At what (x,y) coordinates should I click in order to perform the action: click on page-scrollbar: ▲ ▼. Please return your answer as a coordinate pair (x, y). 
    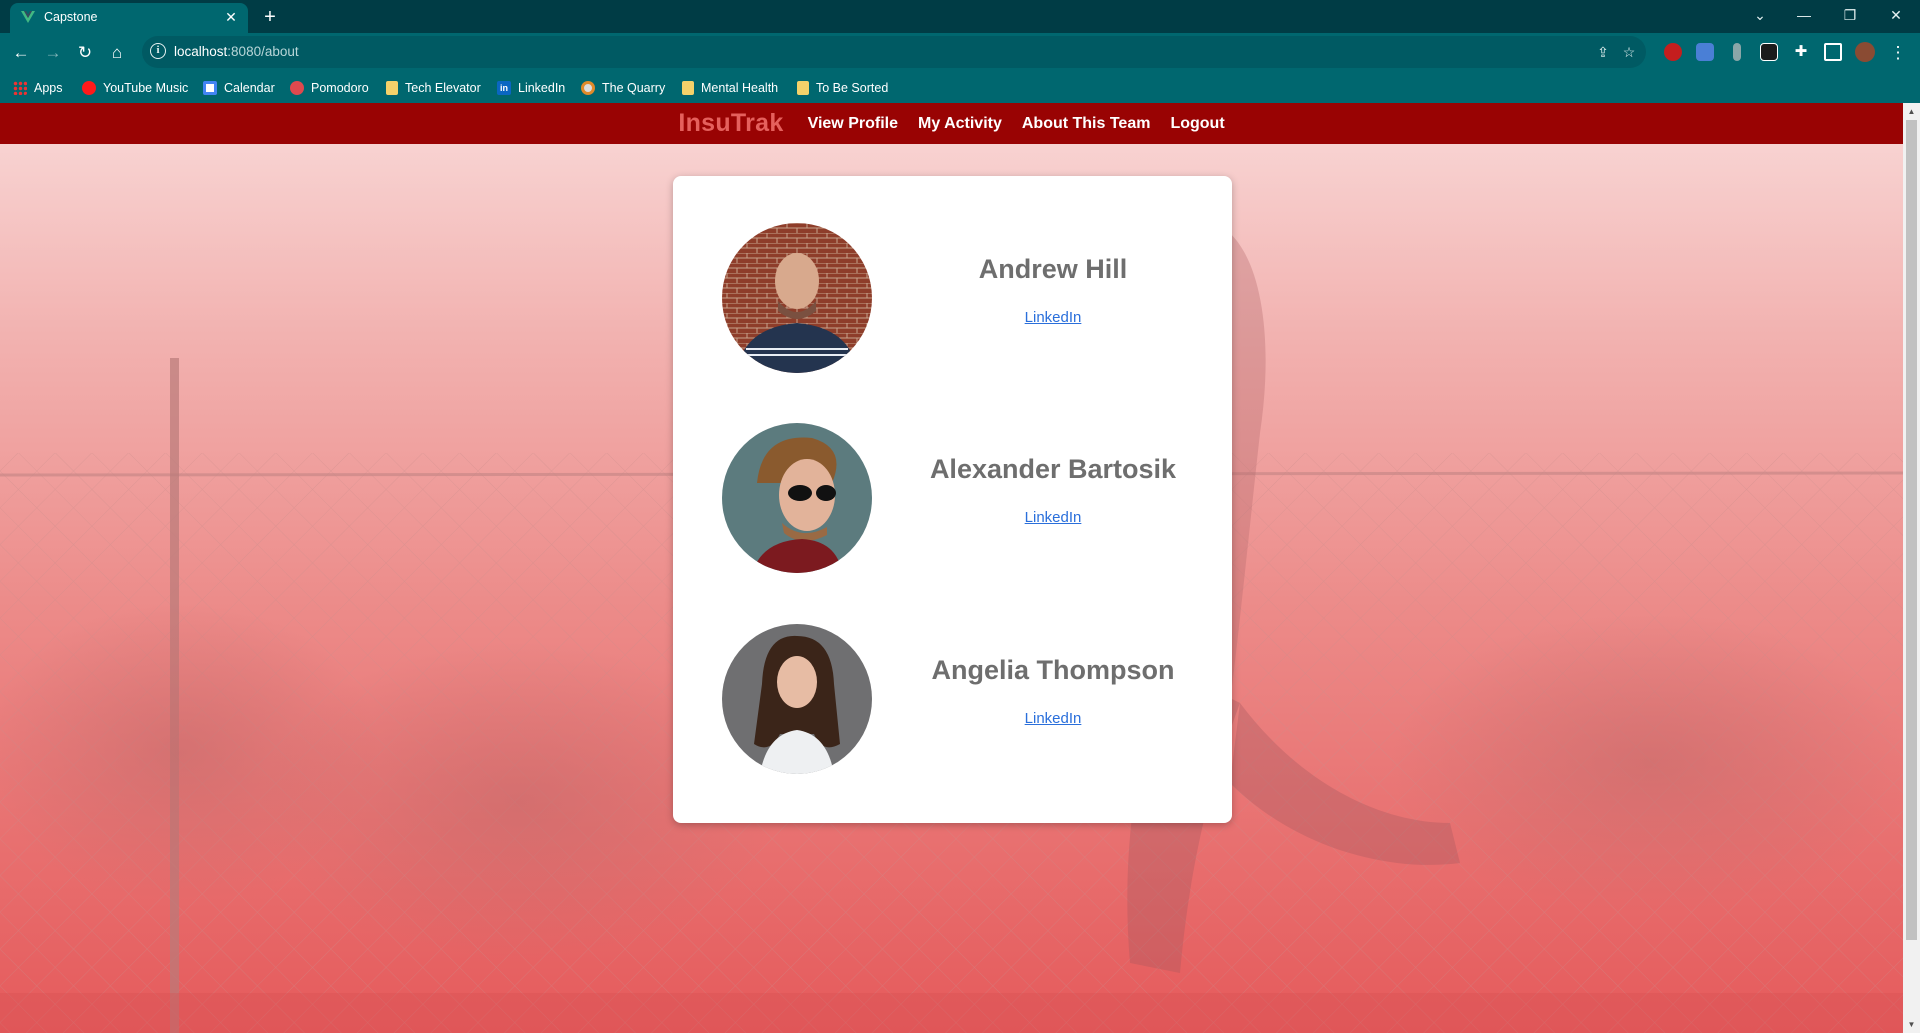
    Looking at the image, I should click on (1911, 568).